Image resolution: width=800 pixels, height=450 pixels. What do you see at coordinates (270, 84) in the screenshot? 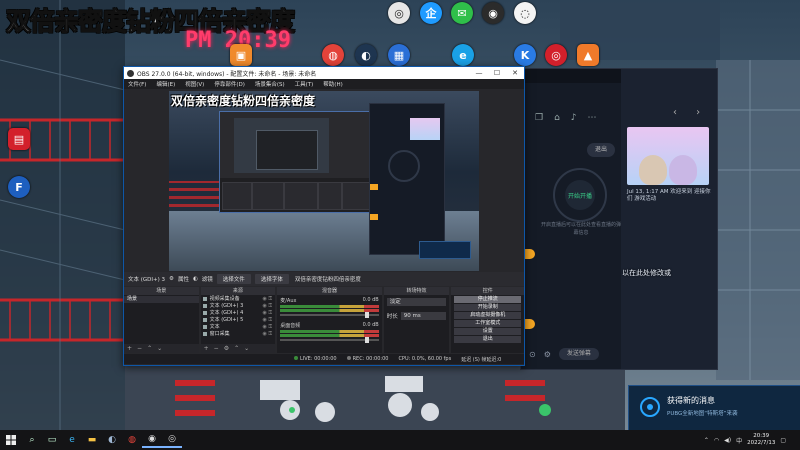
I see `menu-scene-collection: 场景集合(S)` at bounding box center [270, 84].